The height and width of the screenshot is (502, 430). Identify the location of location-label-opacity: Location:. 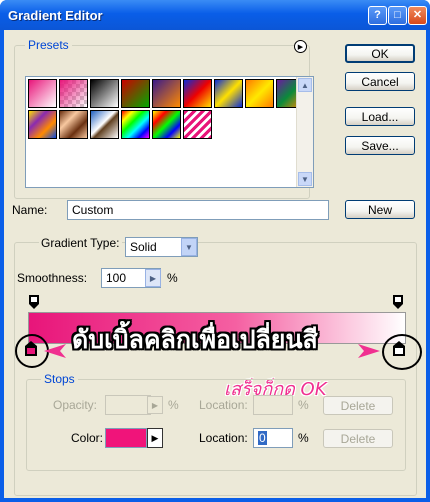
(223, 405).